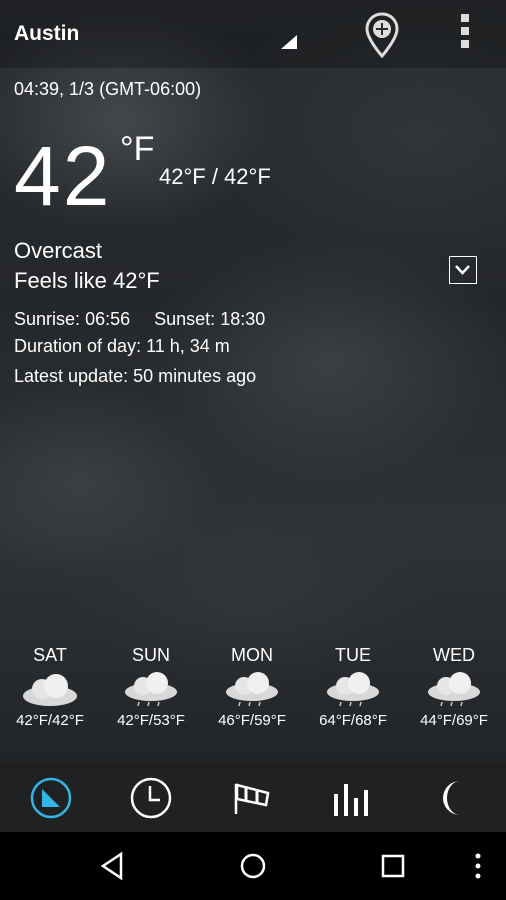 This screenshot has width=506, height=900. Describe the element at coordinates (353, 720) in the screenshot. I see `forecast-temp-range: 64°F/68°F` at that location.